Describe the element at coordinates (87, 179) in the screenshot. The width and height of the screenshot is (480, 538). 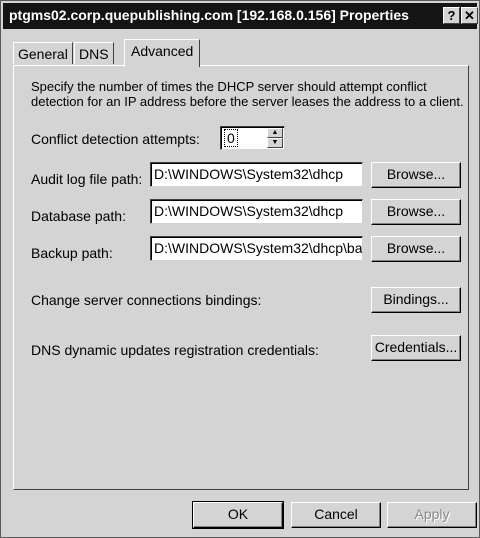
I see `audit-log-path-label: Audit log file path:` at that location.